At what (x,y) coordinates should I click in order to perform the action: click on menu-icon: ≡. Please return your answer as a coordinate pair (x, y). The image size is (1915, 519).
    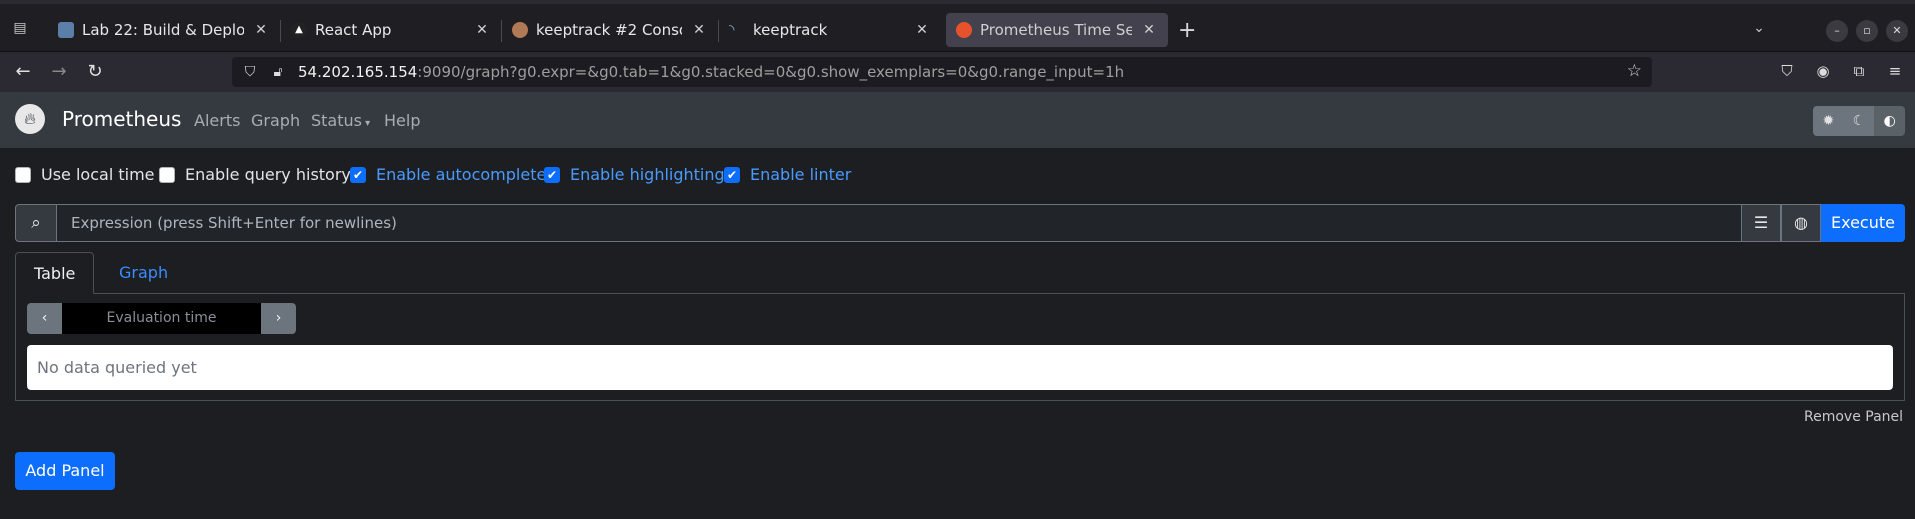
    Looking at the image, I should click on (1895, 73).